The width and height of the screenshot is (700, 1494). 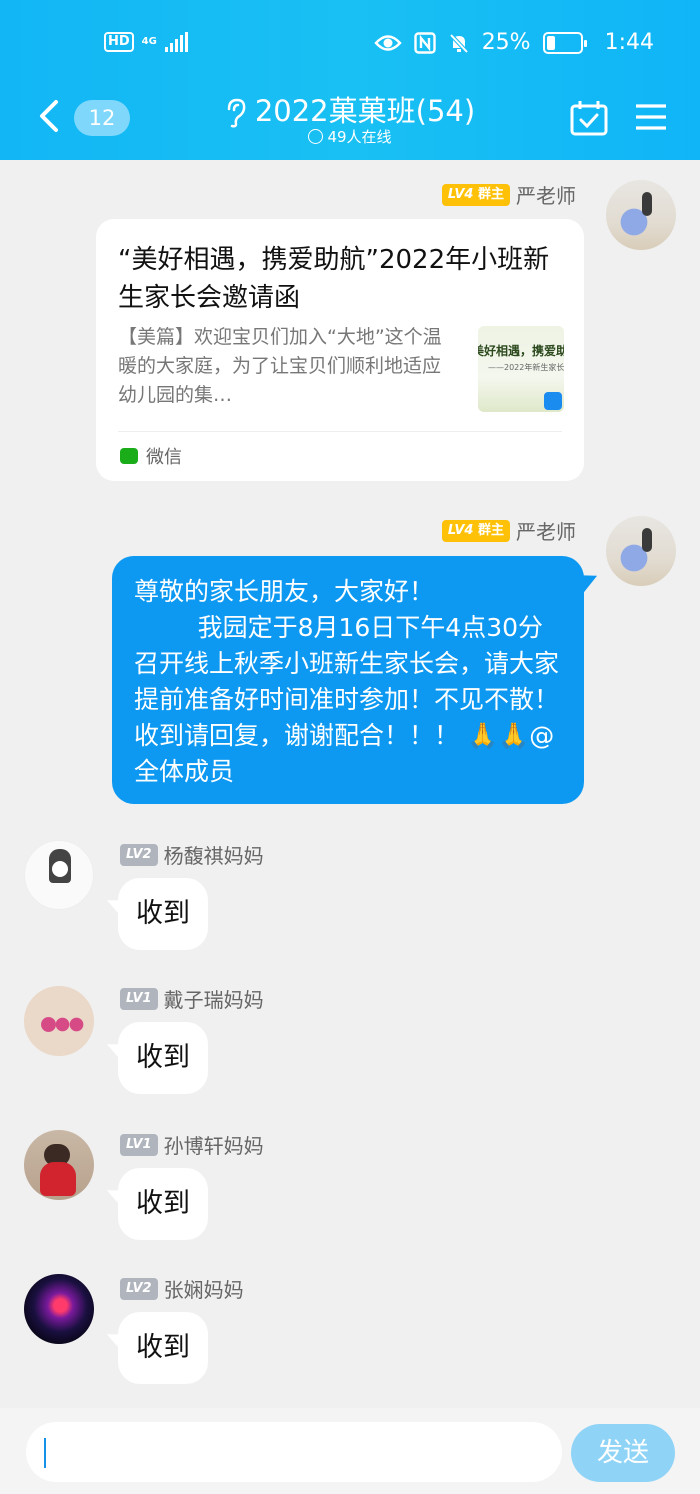 I want to click on battery-icon, so click(x=564, y=42).